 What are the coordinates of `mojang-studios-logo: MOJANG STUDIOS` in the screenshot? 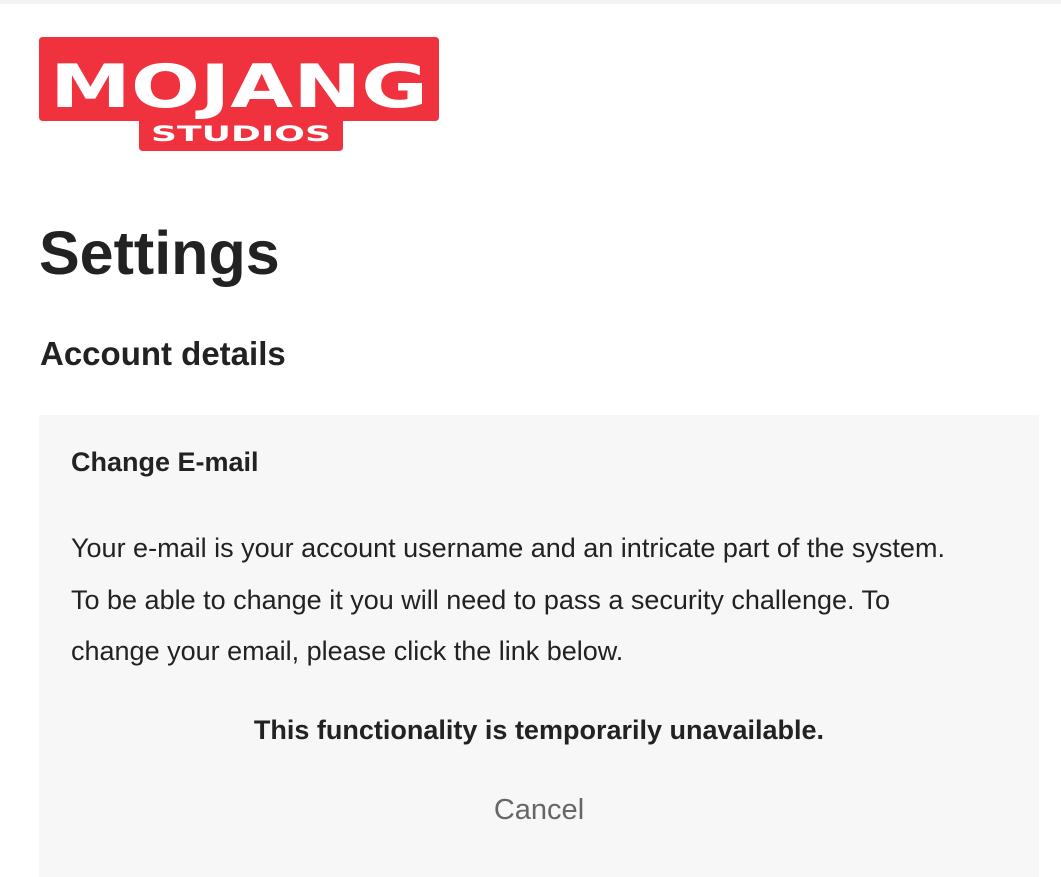 It's located at (239, 94).